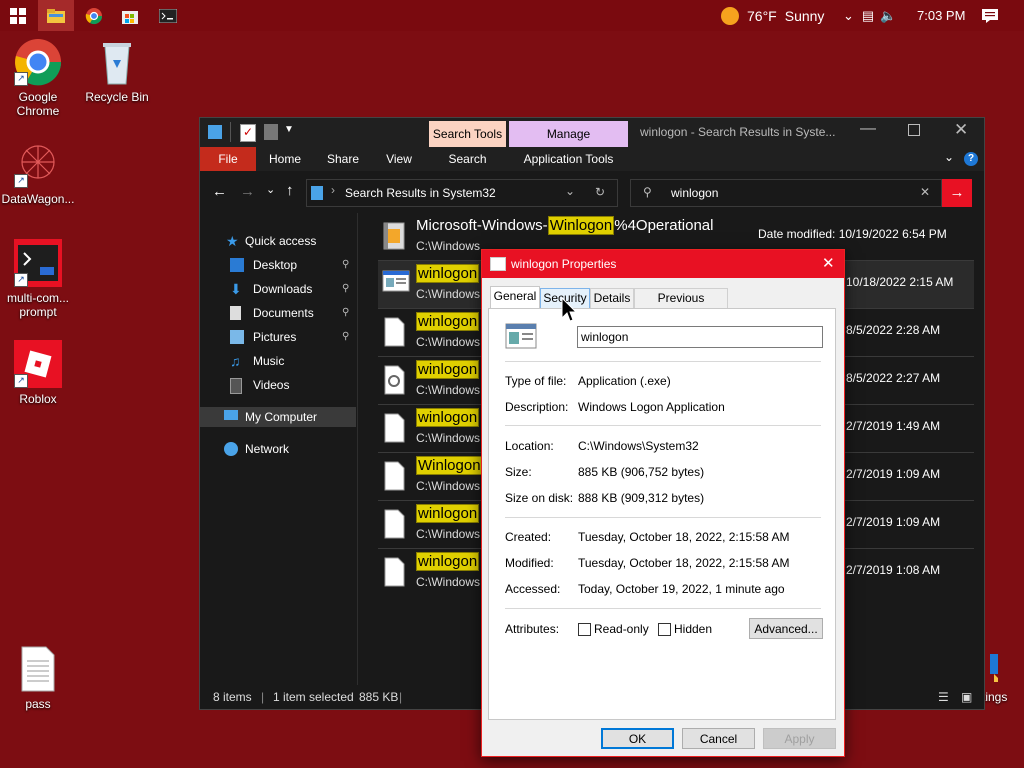 Image resolution: width=1024 pixels, height=768 pixels. What do you see at coordinates (569, 309) in the screenshot?
I see `mouse-cursor-icon` at bounding box center [569, 309].